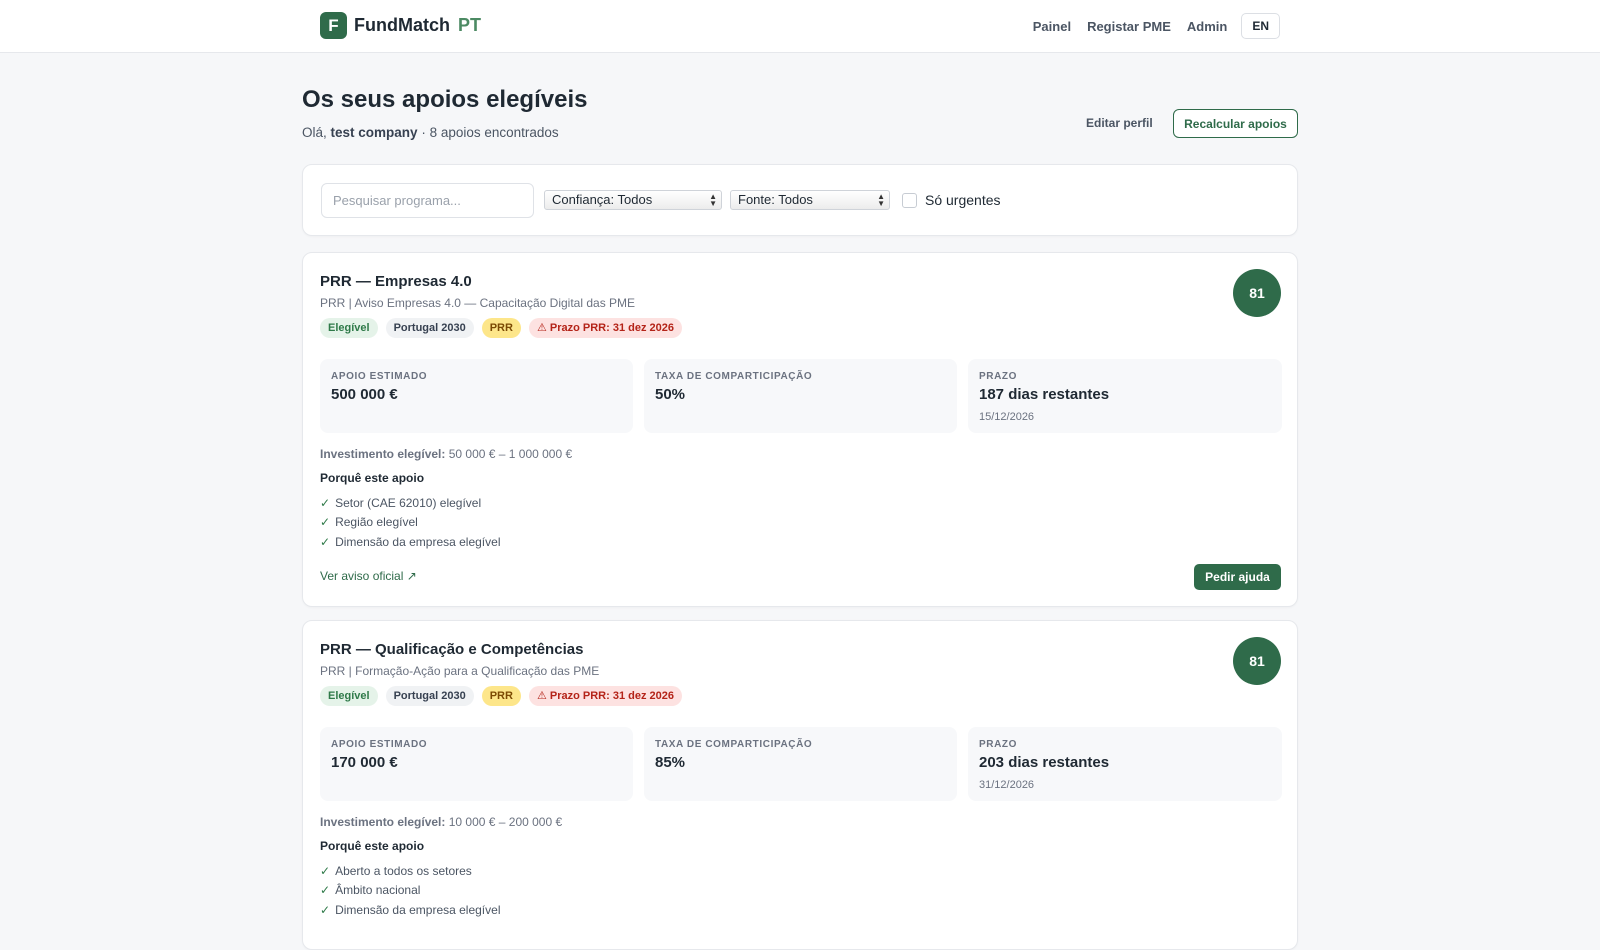 The height and width of the screenshot is (950, 1600). I want to click on stat-value: 50%, so click(670, 394).